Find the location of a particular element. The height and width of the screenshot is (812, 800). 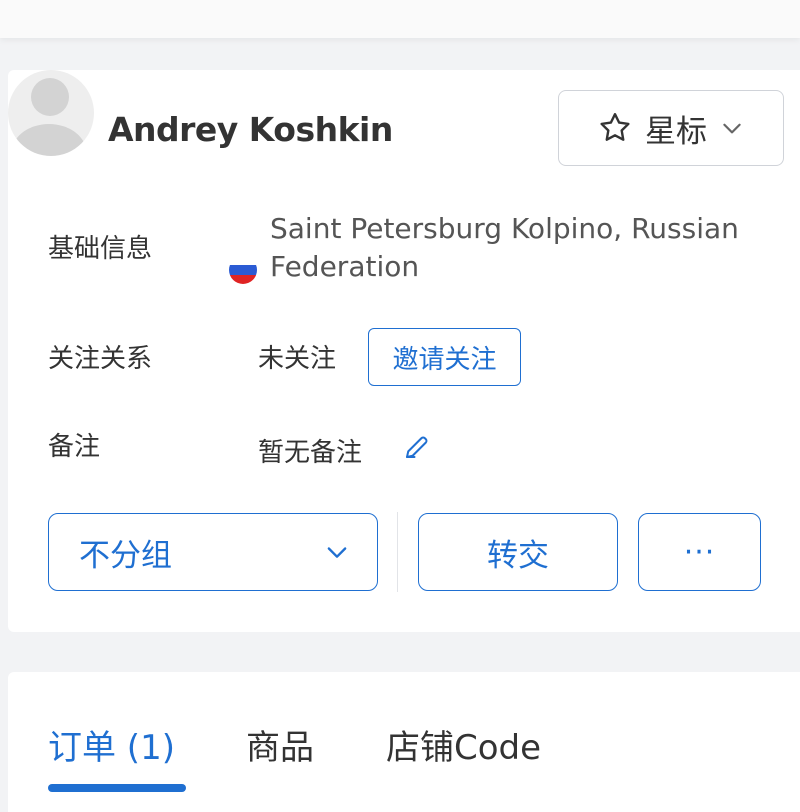

star-button: 星标 is located at coordinates (671, 128).